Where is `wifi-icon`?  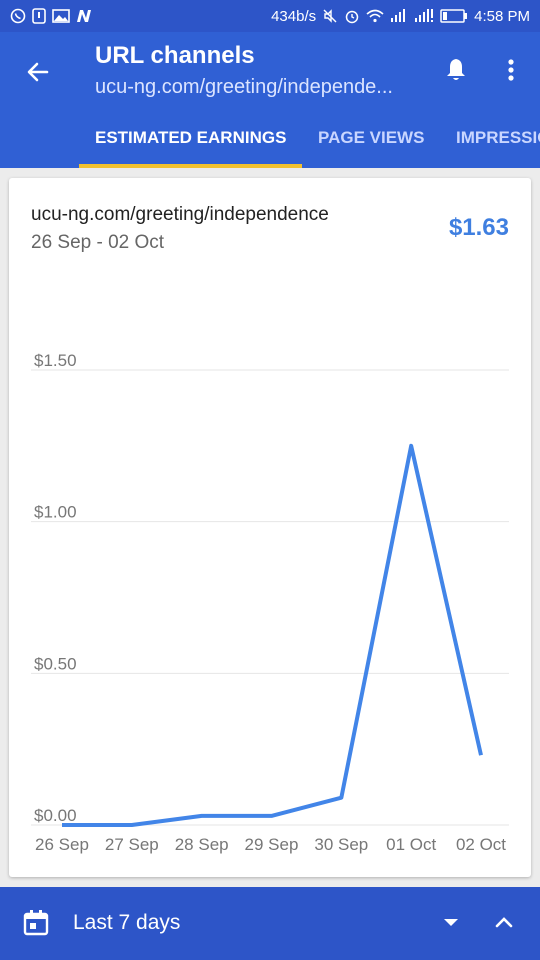 wifi-icon is located at coordinates (375, 16).